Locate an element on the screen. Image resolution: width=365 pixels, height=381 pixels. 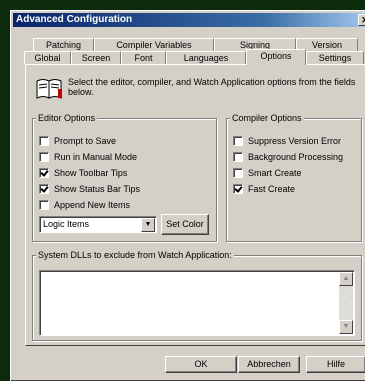
tab-compiler-variables: Compiler Variables is located at coordinates (154, 44).